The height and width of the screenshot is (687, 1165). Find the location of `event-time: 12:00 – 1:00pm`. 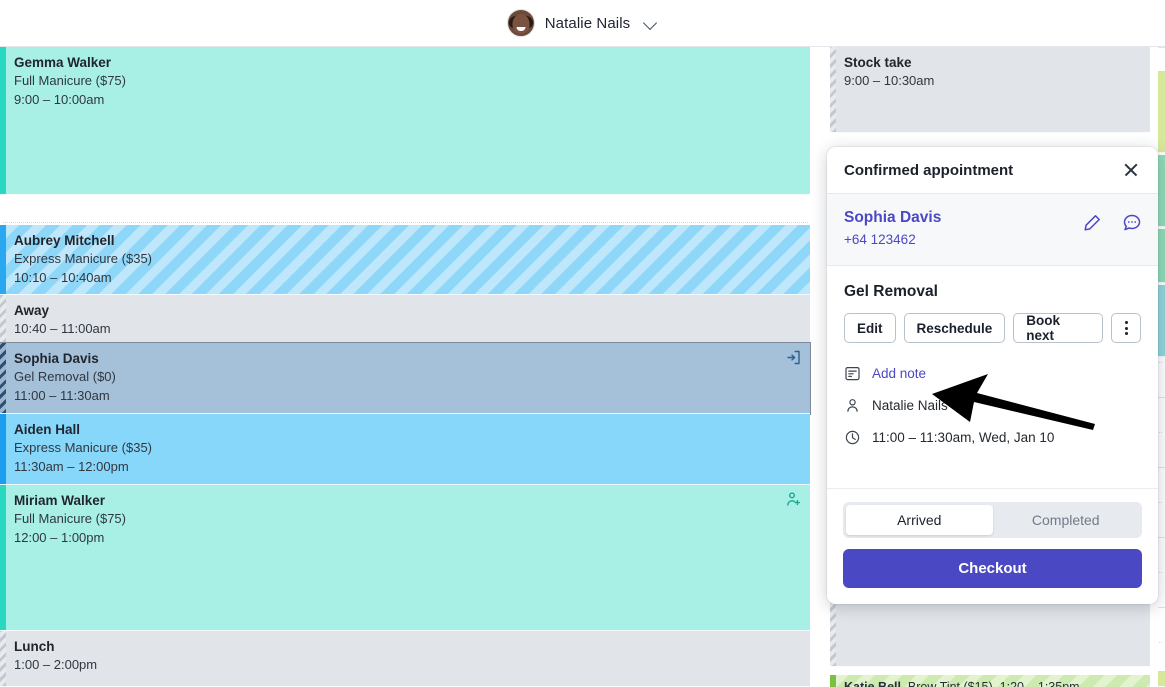

event-time: 12:00 – 1:00pm is located at coordinates (59, 537).